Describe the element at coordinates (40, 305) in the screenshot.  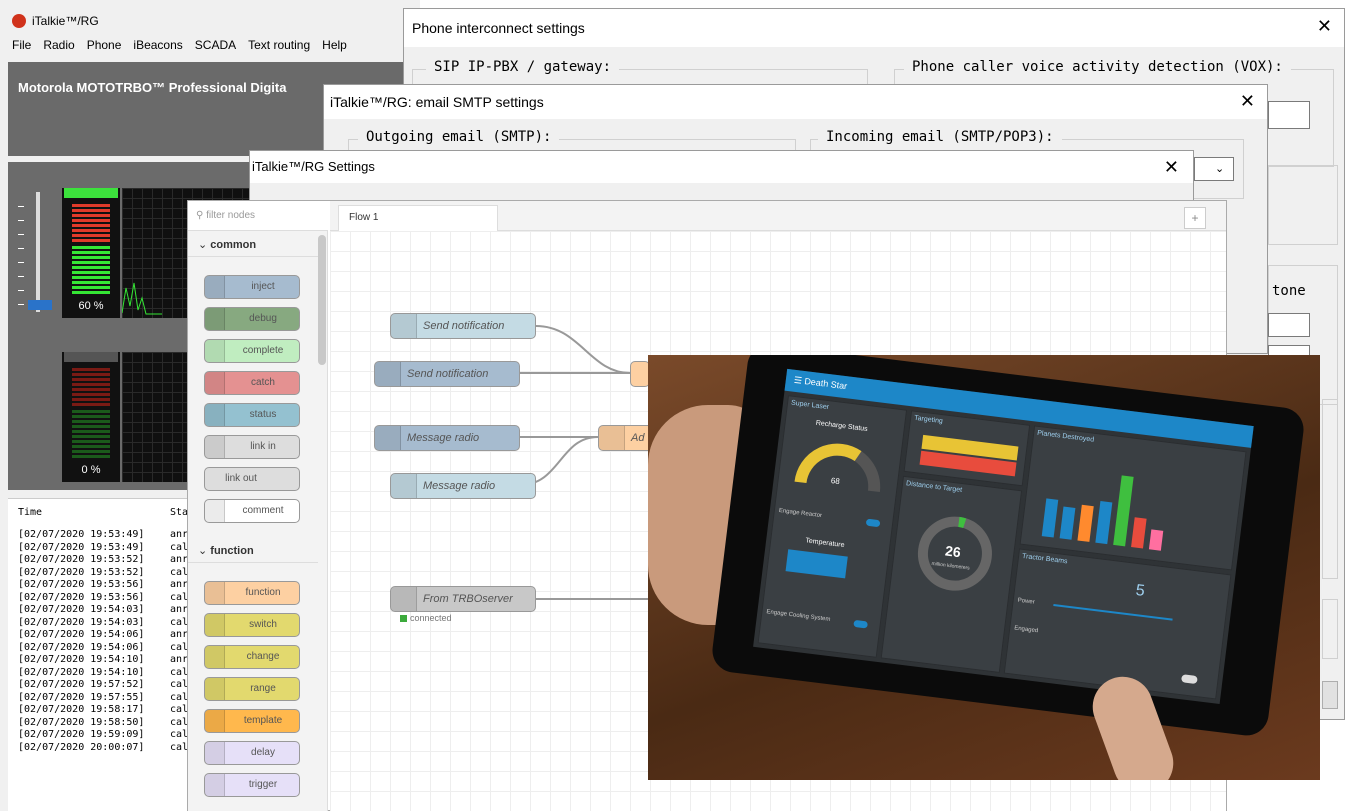
I see `volume-slider-handle` at that location.